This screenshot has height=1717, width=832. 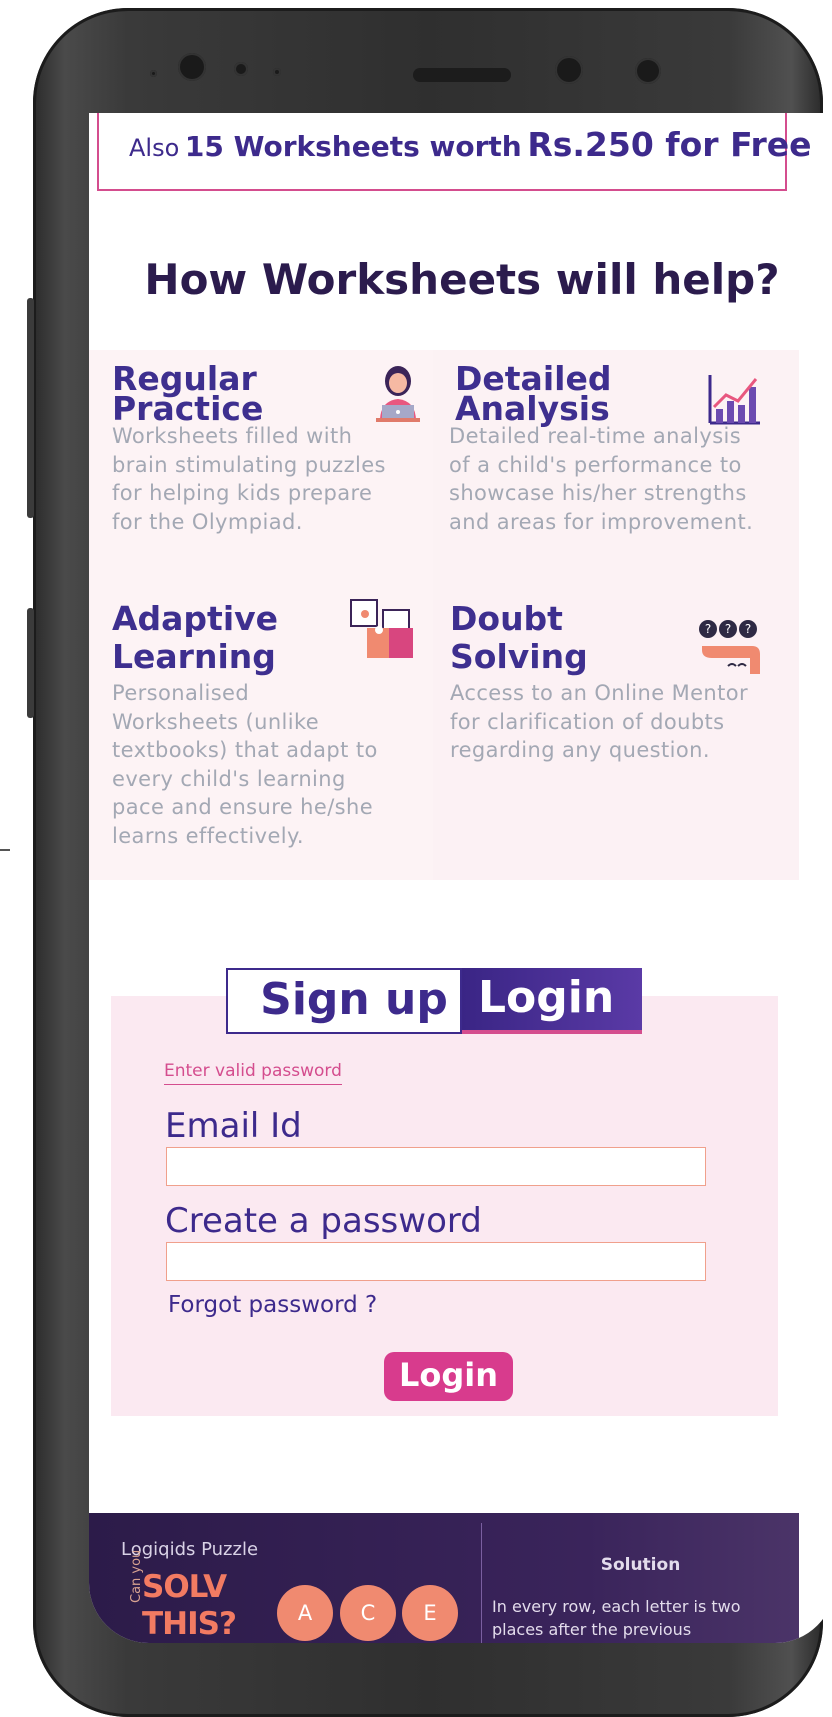 I want to click on puzzle-letter: C, so click(x=368, y=1613).